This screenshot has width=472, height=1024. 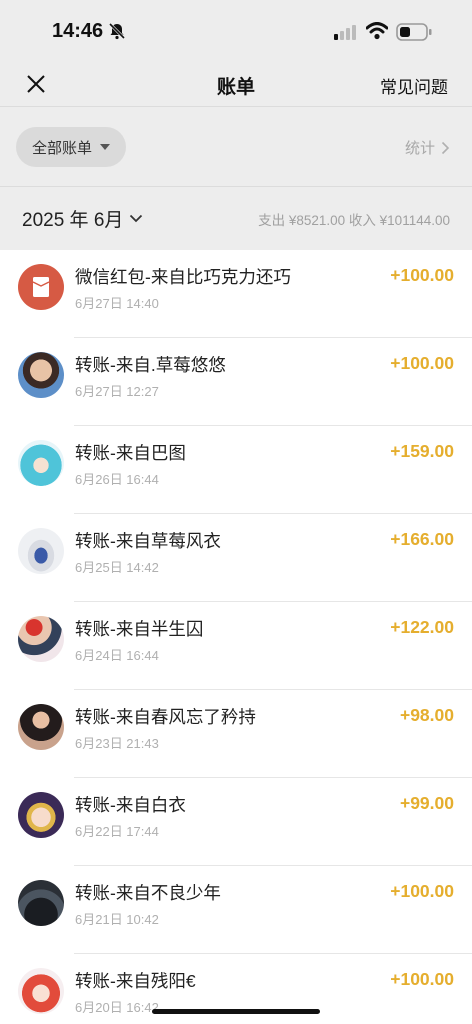 I want to click on transaction-title: 转账-来自.草莓悠悠, so click(x=150, y=365).